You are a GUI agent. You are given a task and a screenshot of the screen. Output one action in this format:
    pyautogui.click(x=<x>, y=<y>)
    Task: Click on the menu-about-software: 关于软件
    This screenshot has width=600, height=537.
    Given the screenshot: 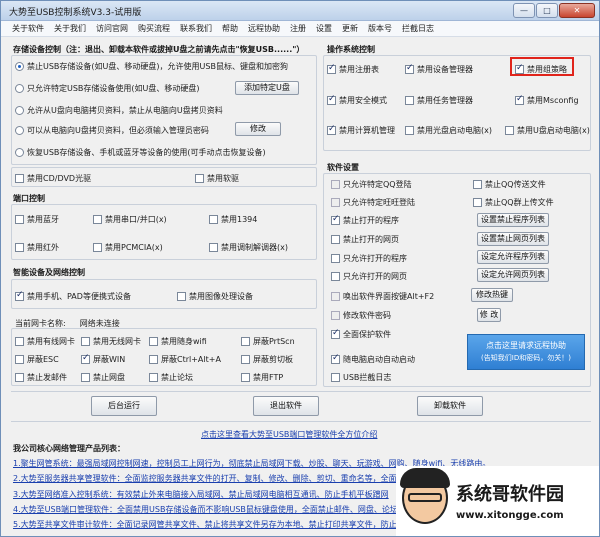 What is the action you would take?
    pyautogui.click(x=28, y=28)
    